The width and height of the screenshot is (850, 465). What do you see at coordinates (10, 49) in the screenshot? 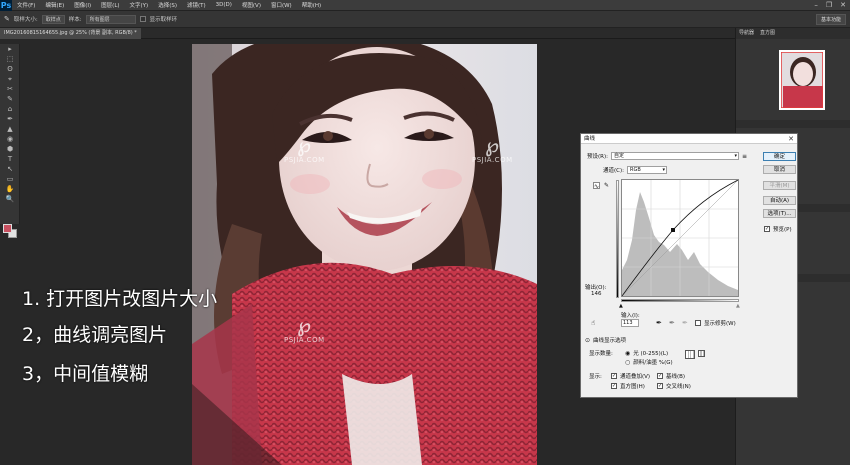
I see `move-tool-icon: ▸` at bounding box center [10, 49].